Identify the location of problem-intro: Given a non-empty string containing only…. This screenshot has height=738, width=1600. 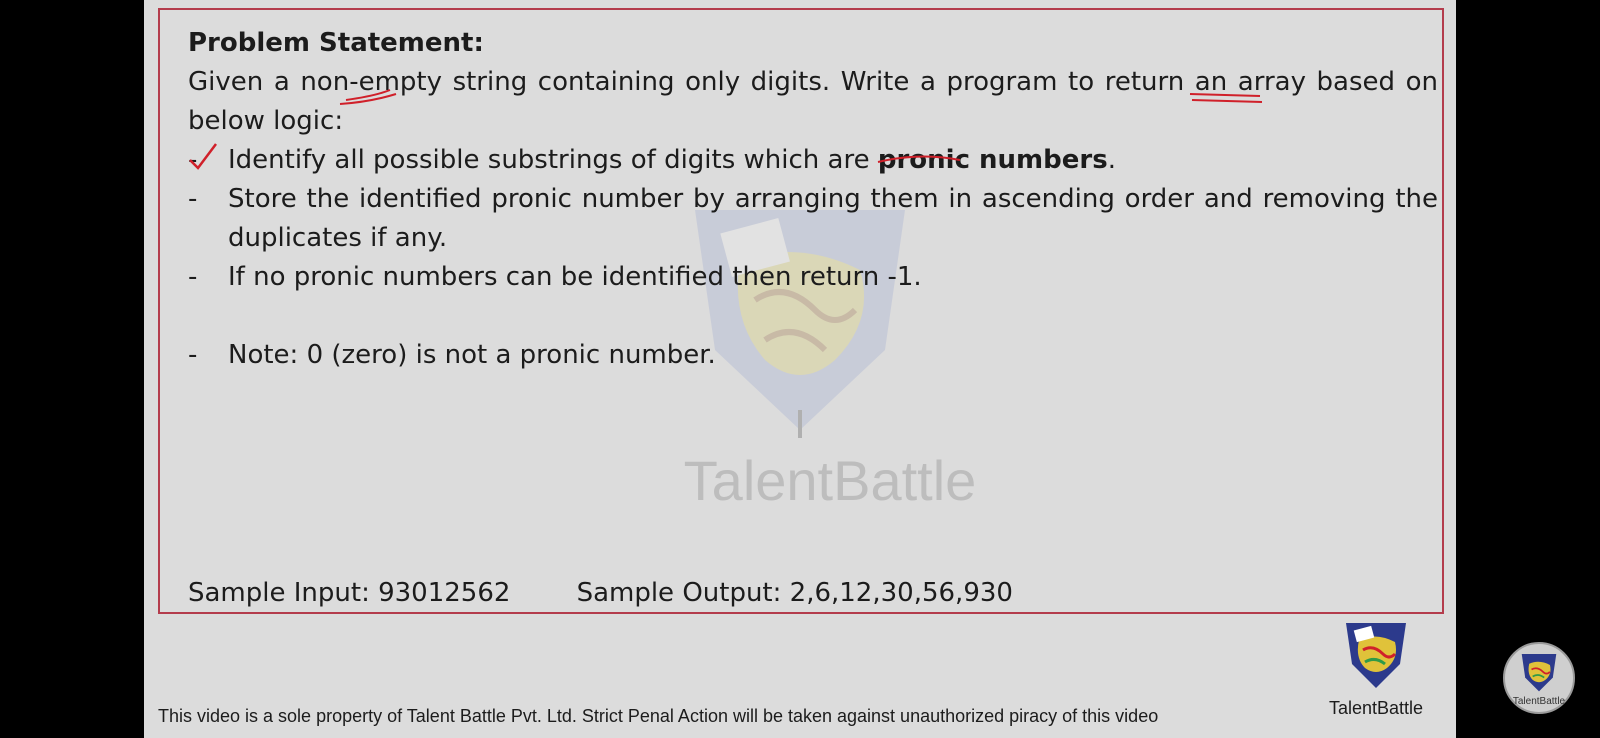
(813, 101).